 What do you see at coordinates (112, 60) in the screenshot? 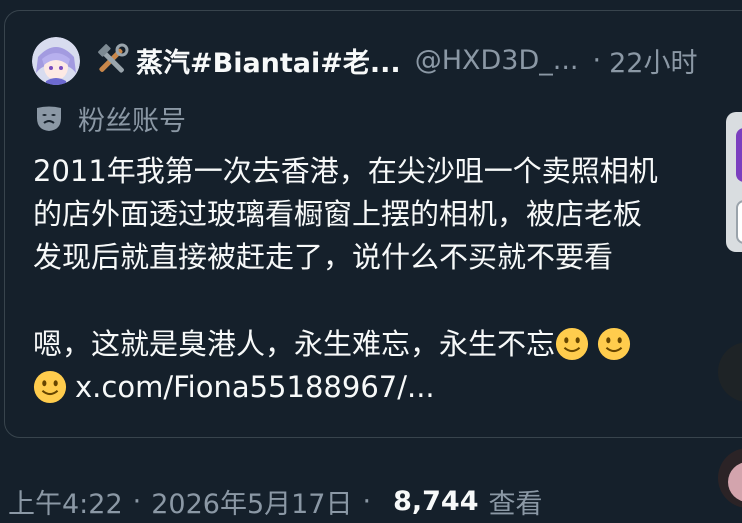
I see `hammer-wrench-icon` at bounding box center [112, 60].